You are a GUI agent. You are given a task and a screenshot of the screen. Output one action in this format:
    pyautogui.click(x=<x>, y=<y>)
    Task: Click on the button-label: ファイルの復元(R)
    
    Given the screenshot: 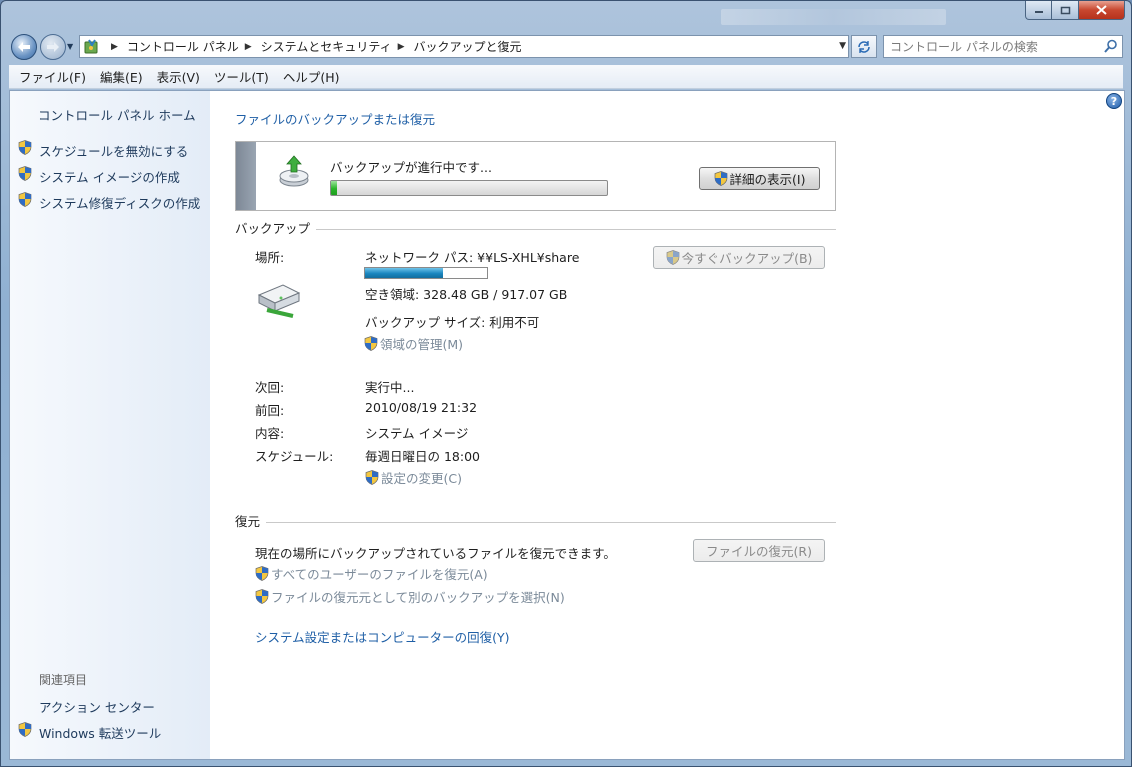 What is the action you would take?
    pyautogui.click(x=759, y=551)
    